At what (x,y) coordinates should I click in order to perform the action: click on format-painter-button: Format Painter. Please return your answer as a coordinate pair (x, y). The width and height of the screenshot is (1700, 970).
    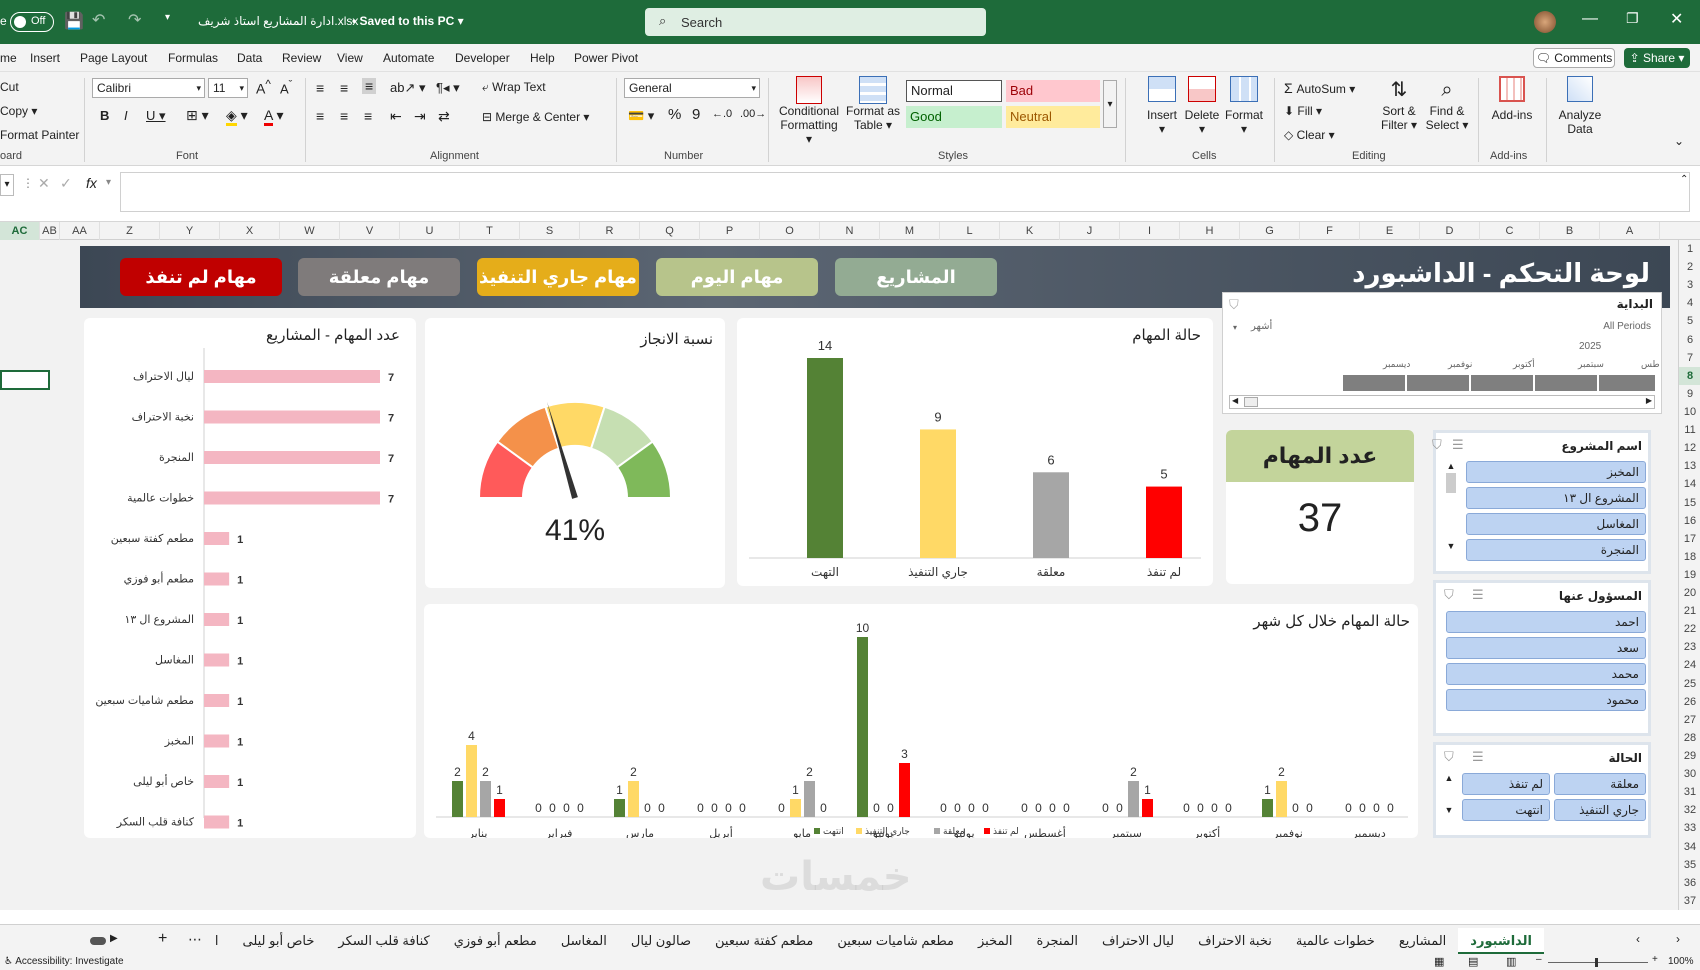
    Looking at the image, I should click on (39, 135).